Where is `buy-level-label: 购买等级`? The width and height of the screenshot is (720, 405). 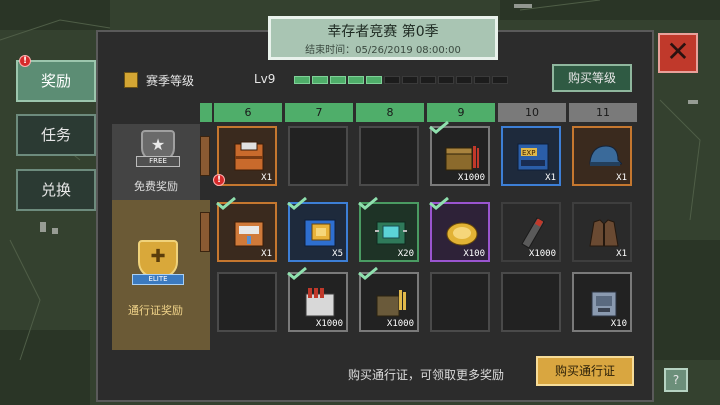 buy-level-label: 购买等级 is located at coordinates (591, 78).